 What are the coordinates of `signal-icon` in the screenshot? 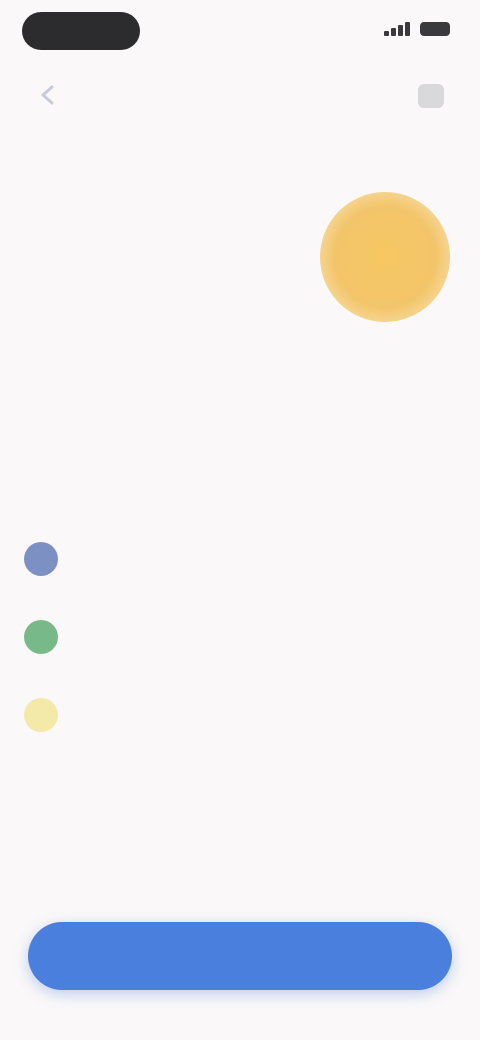 It's located at (397, 29).